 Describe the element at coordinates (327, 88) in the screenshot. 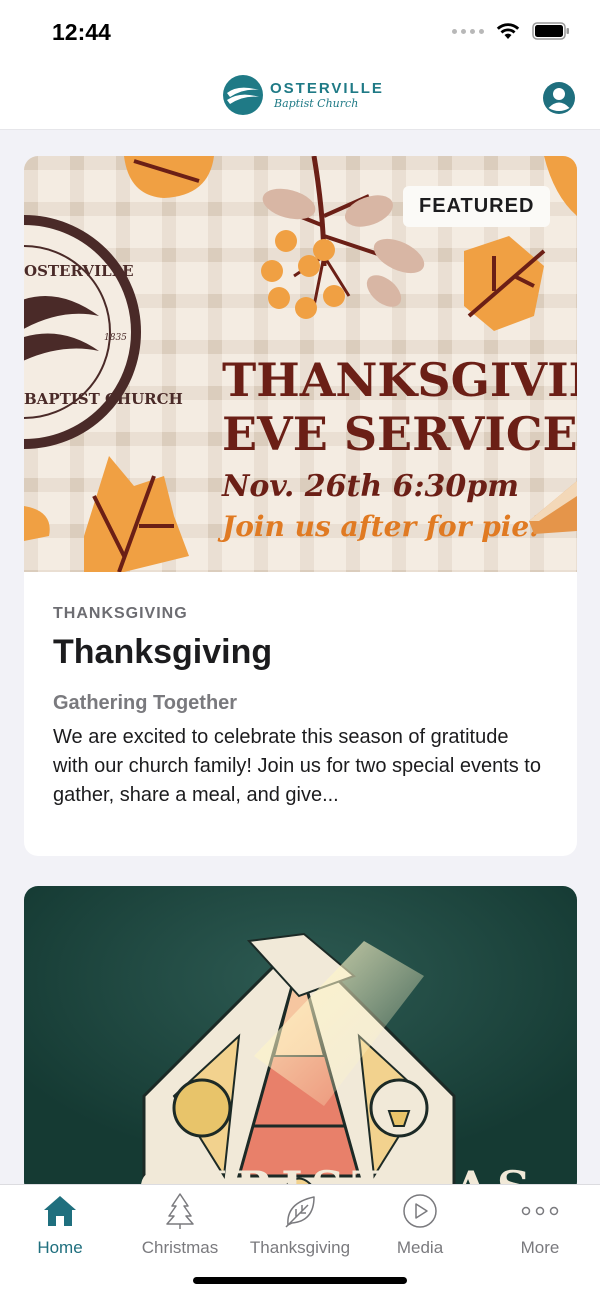

I see `logo-name: OSTERVILLE` at that location.